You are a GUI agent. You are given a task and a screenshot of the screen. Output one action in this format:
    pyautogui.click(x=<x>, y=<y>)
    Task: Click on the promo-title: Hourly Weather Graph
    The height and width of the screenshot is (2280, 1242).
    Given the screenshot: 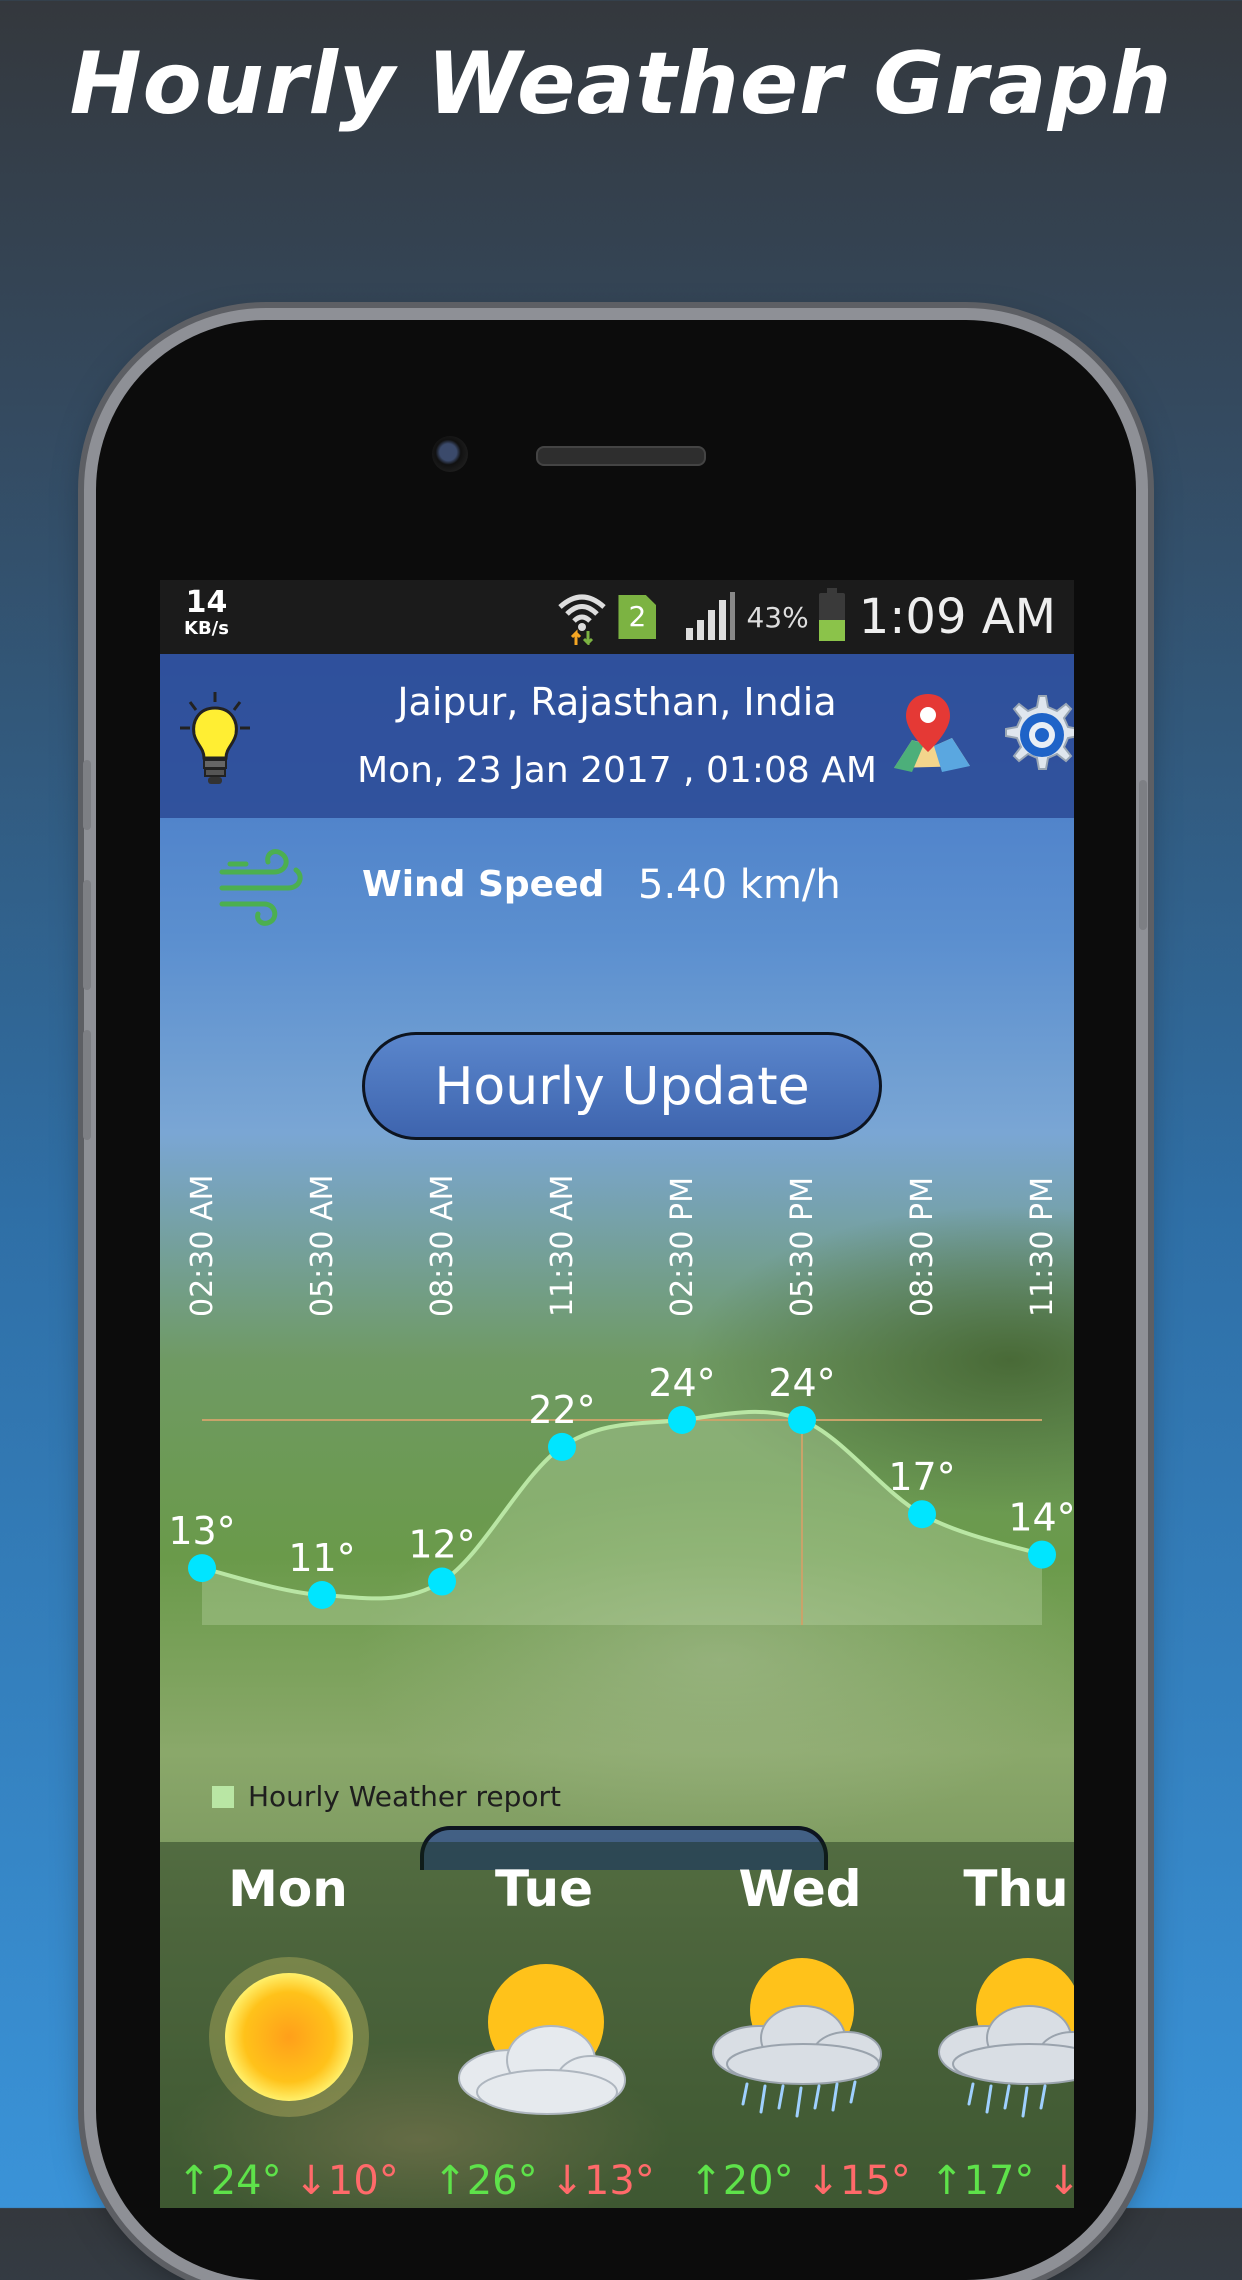 What is the action you would take?
    pyautogui.click(x=621, y=84)
    